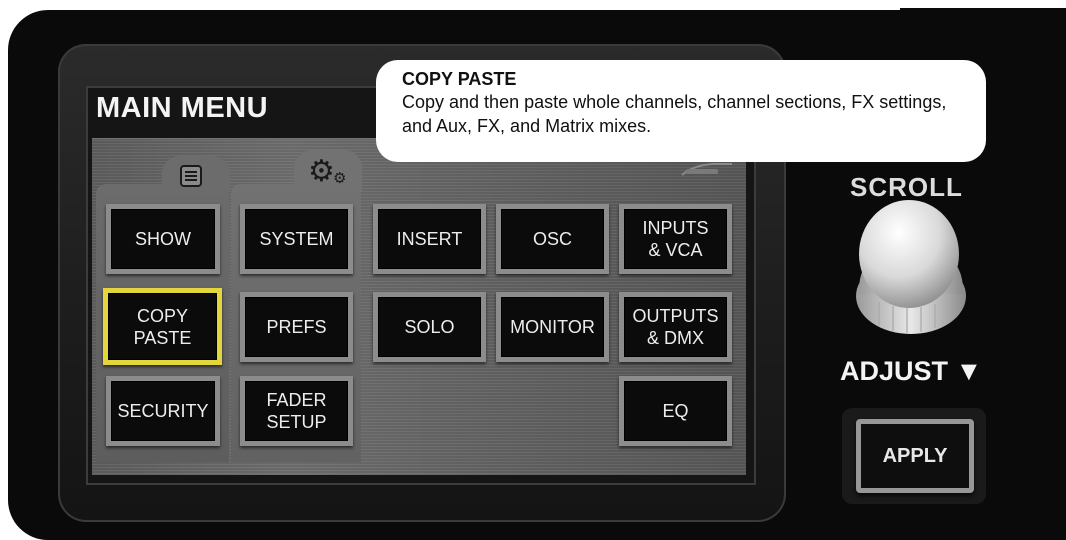 Image resolution: width=1066 pixels, height=540 pixels. What do you see at coordinates (296, 327) in the screenshot?
I see `prefs-button: PREFS` at bounding box center [296, 327].